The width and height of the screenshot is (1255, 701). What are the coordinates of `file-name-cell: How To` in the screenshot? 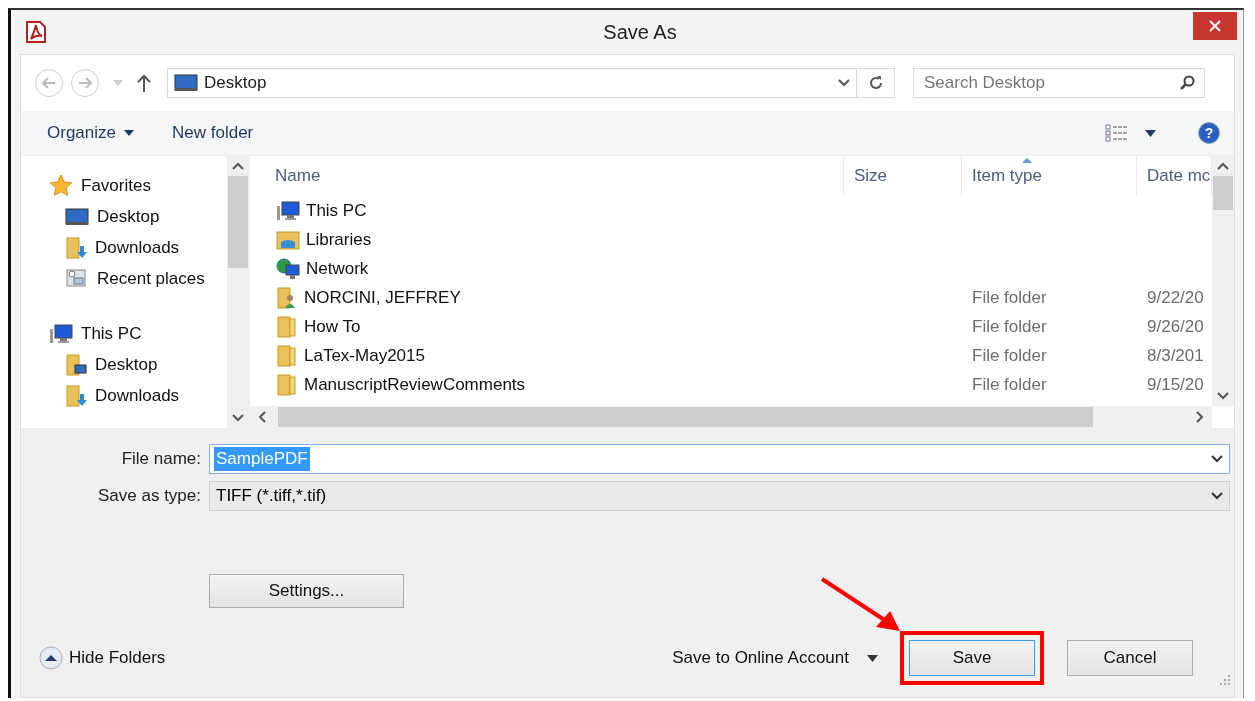 It's located at (547, 326).